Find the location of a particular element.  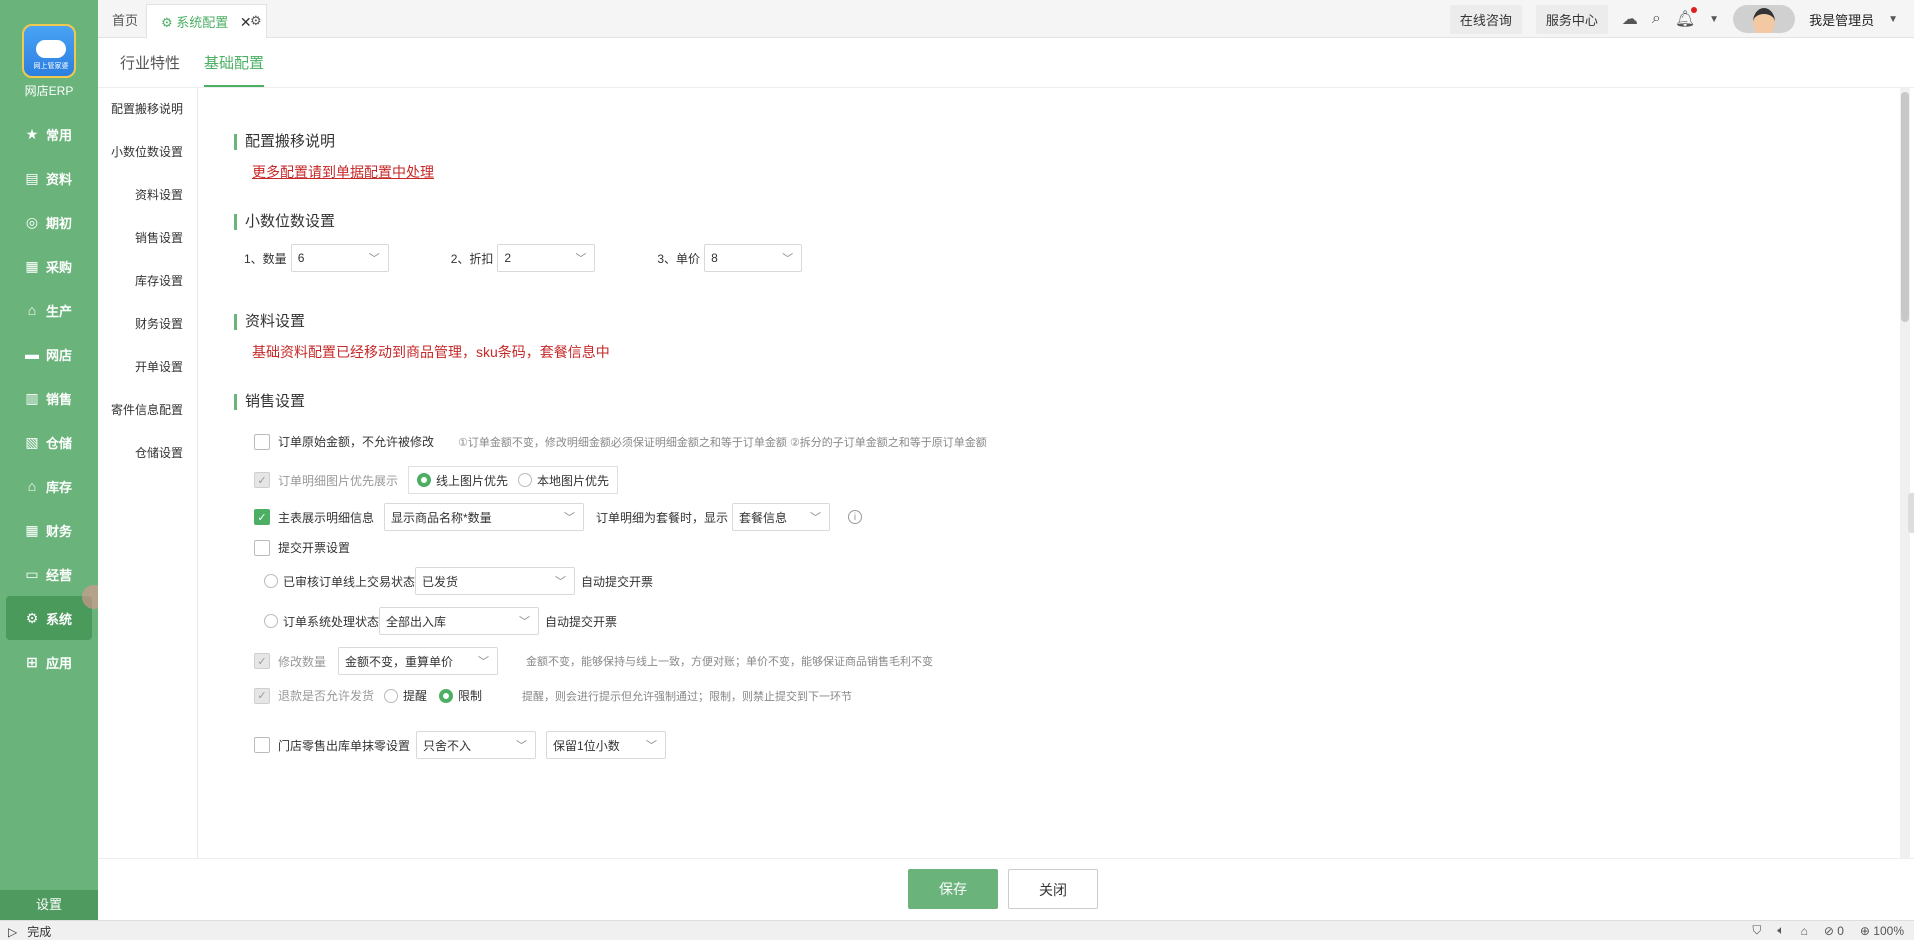

inv-auto2-label: 自动提交开票 is located at coordinates (581, 621).